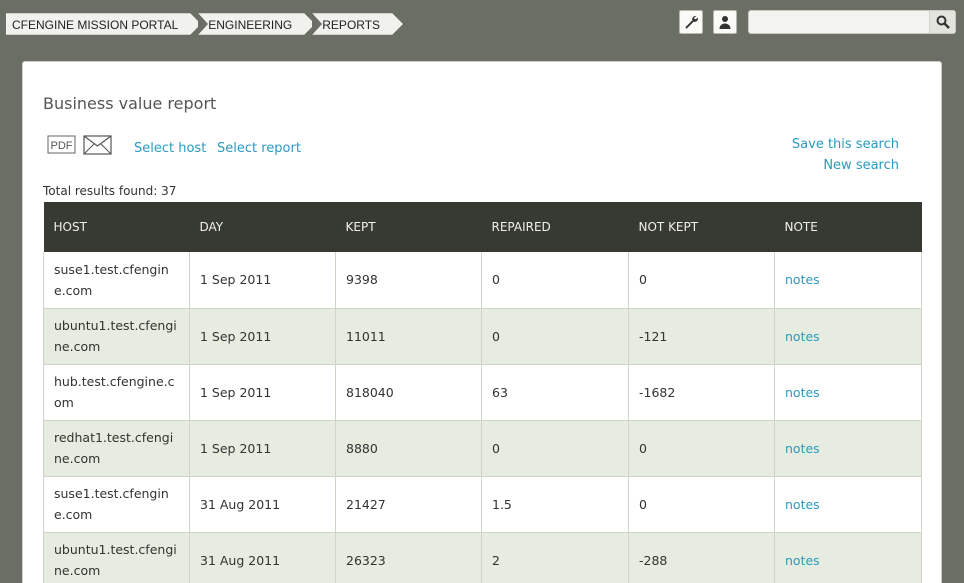  Describe the element at coordinates (104, 24) in the screenshot. I see `breadcrumb-item-portal: CFENGINE MISSION PORTAL` at that location.